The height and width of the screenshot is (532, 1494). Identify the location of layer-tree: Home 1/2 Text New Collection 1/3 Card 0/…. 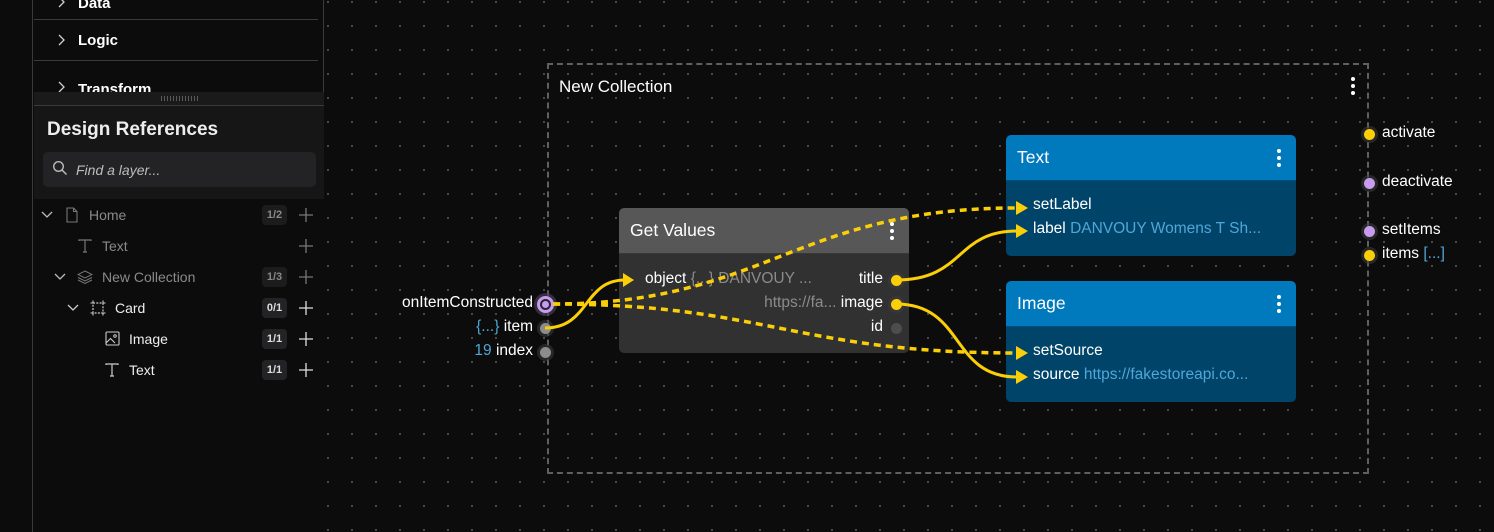
(179, 365).